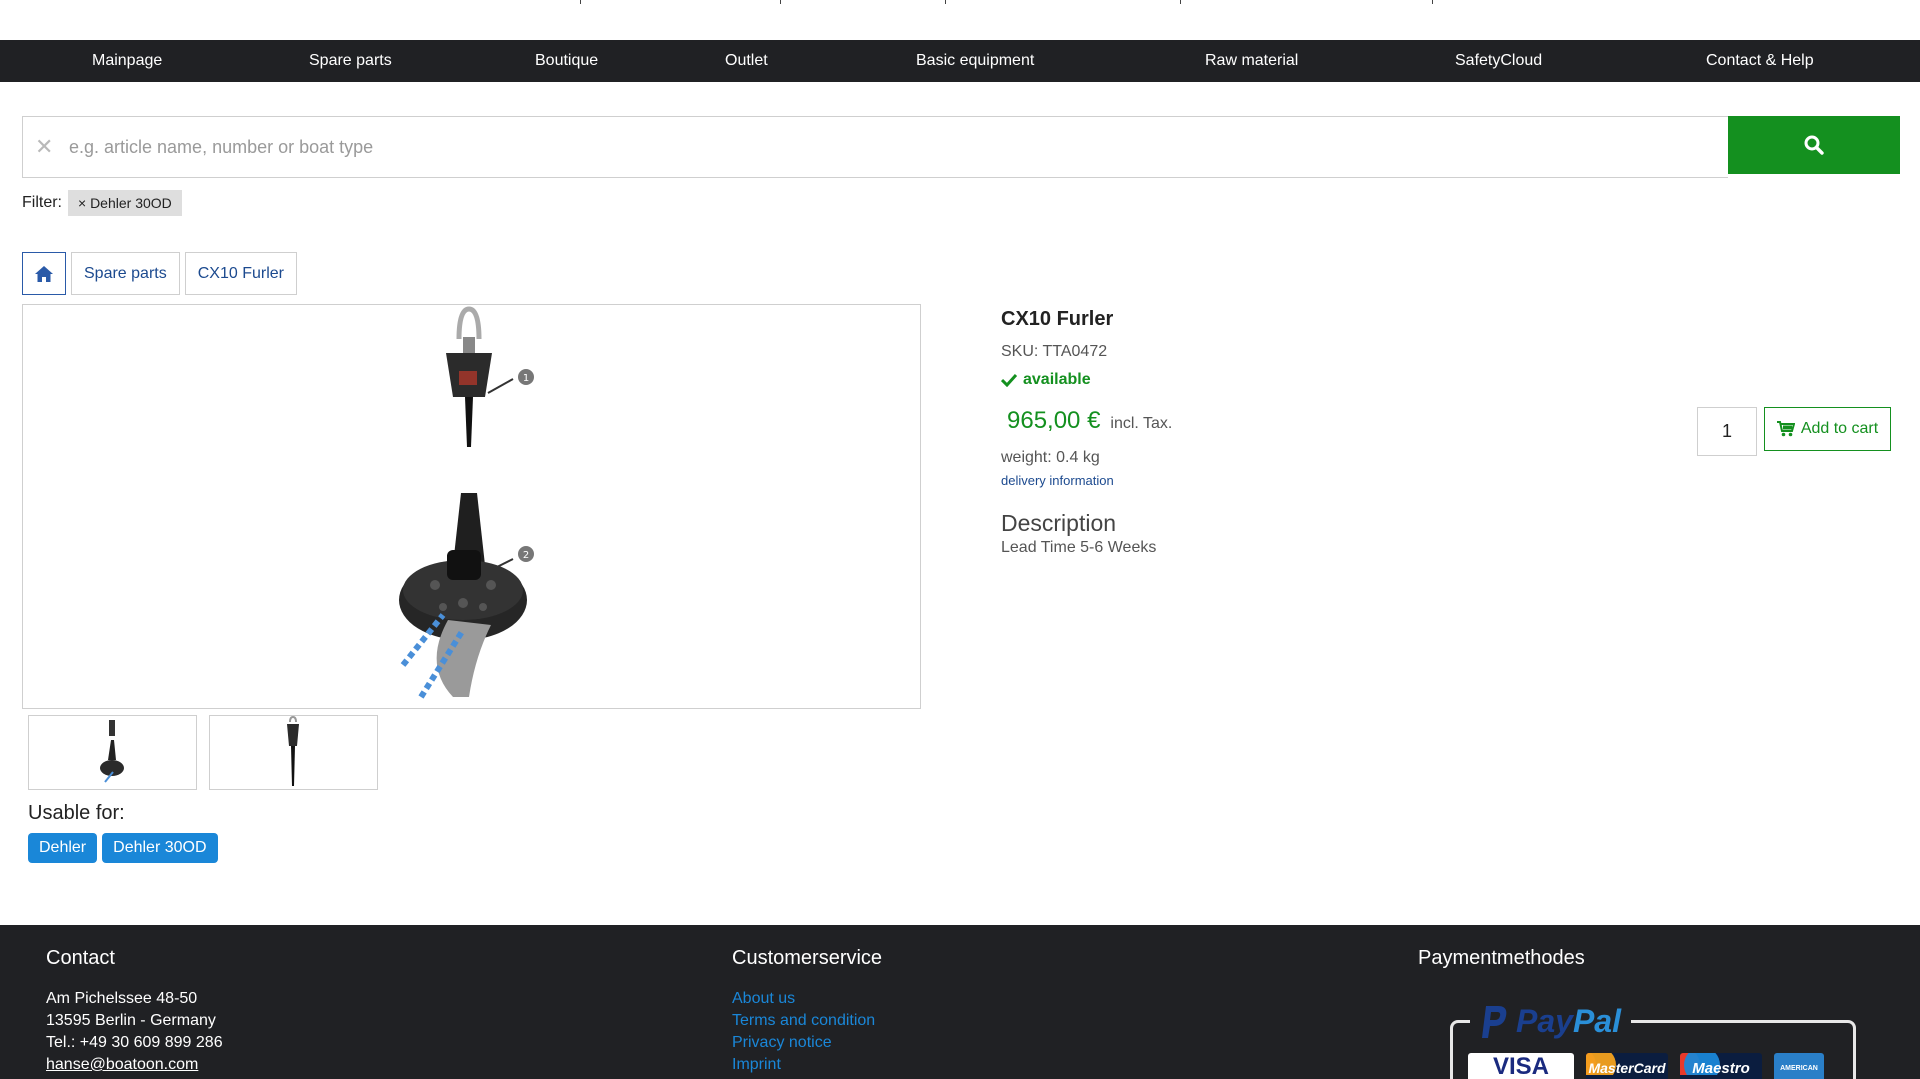 Image resolution: width=1920 pixels, height=1079 pixels. I want to click on close-icon: ✕, so click(47, 147).